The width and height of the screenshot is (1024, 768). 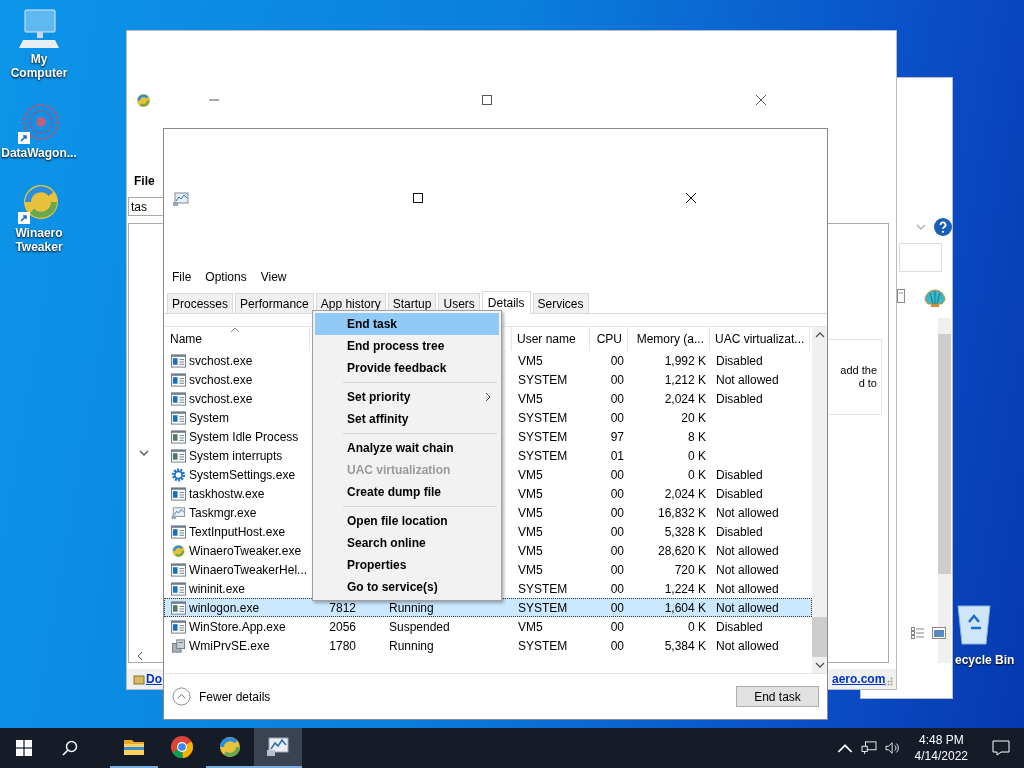 What do you see at coordinates (237, 339) in the screenshot?
I see `column-header: Name` at bounding box center [237, 339].